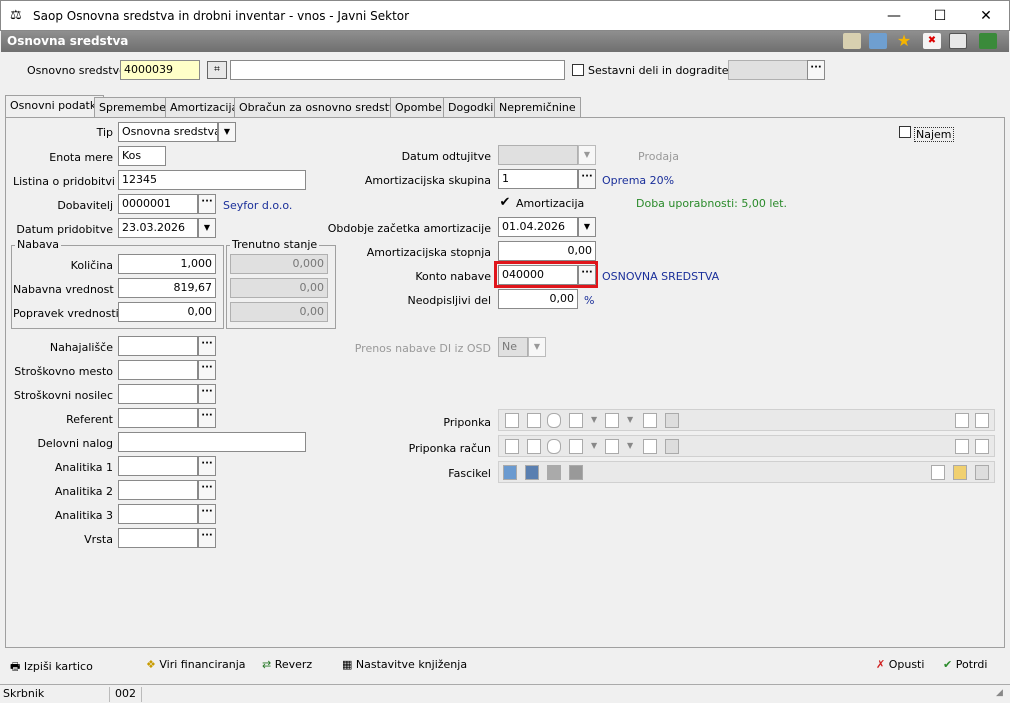 This screenshot has height=703, width=1010. What do you see at coordinates (132, 107) in the screenshot?
I see `tab-spremembe: Spremembe` at bounding box center [132, 107].